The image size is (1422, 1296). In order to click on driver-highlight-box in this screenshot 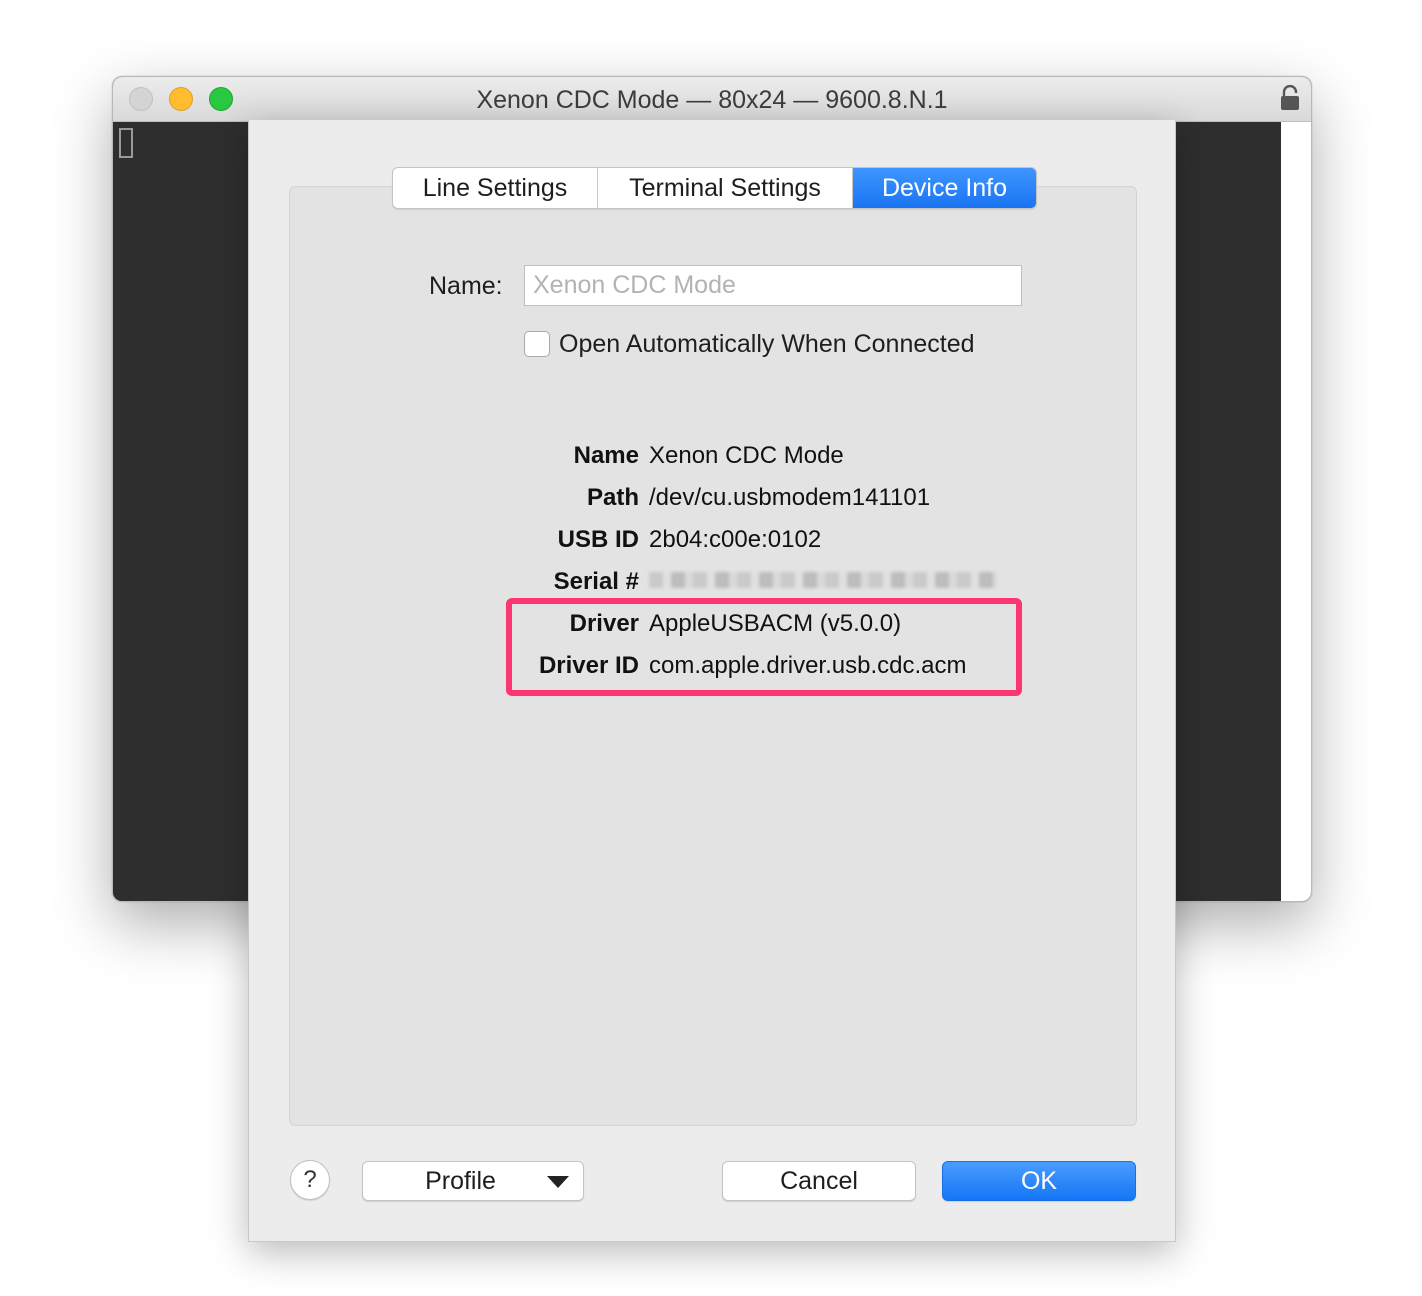, I will do `click(764, 647)`.